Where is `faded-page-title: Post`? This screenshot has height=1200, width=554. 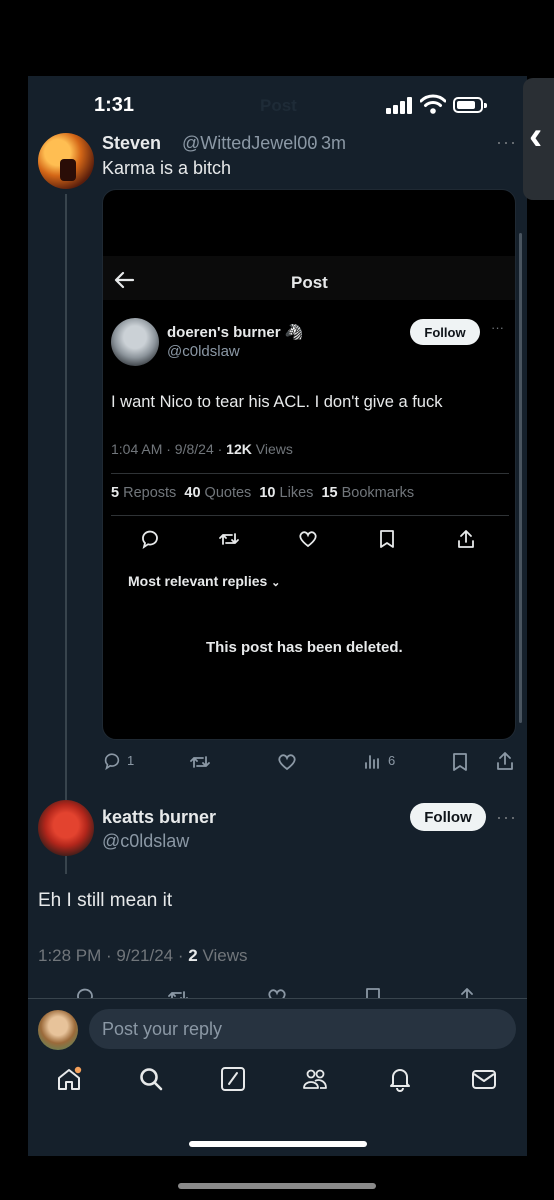
faded-page-title: Post is located at coordinates (278, 105).